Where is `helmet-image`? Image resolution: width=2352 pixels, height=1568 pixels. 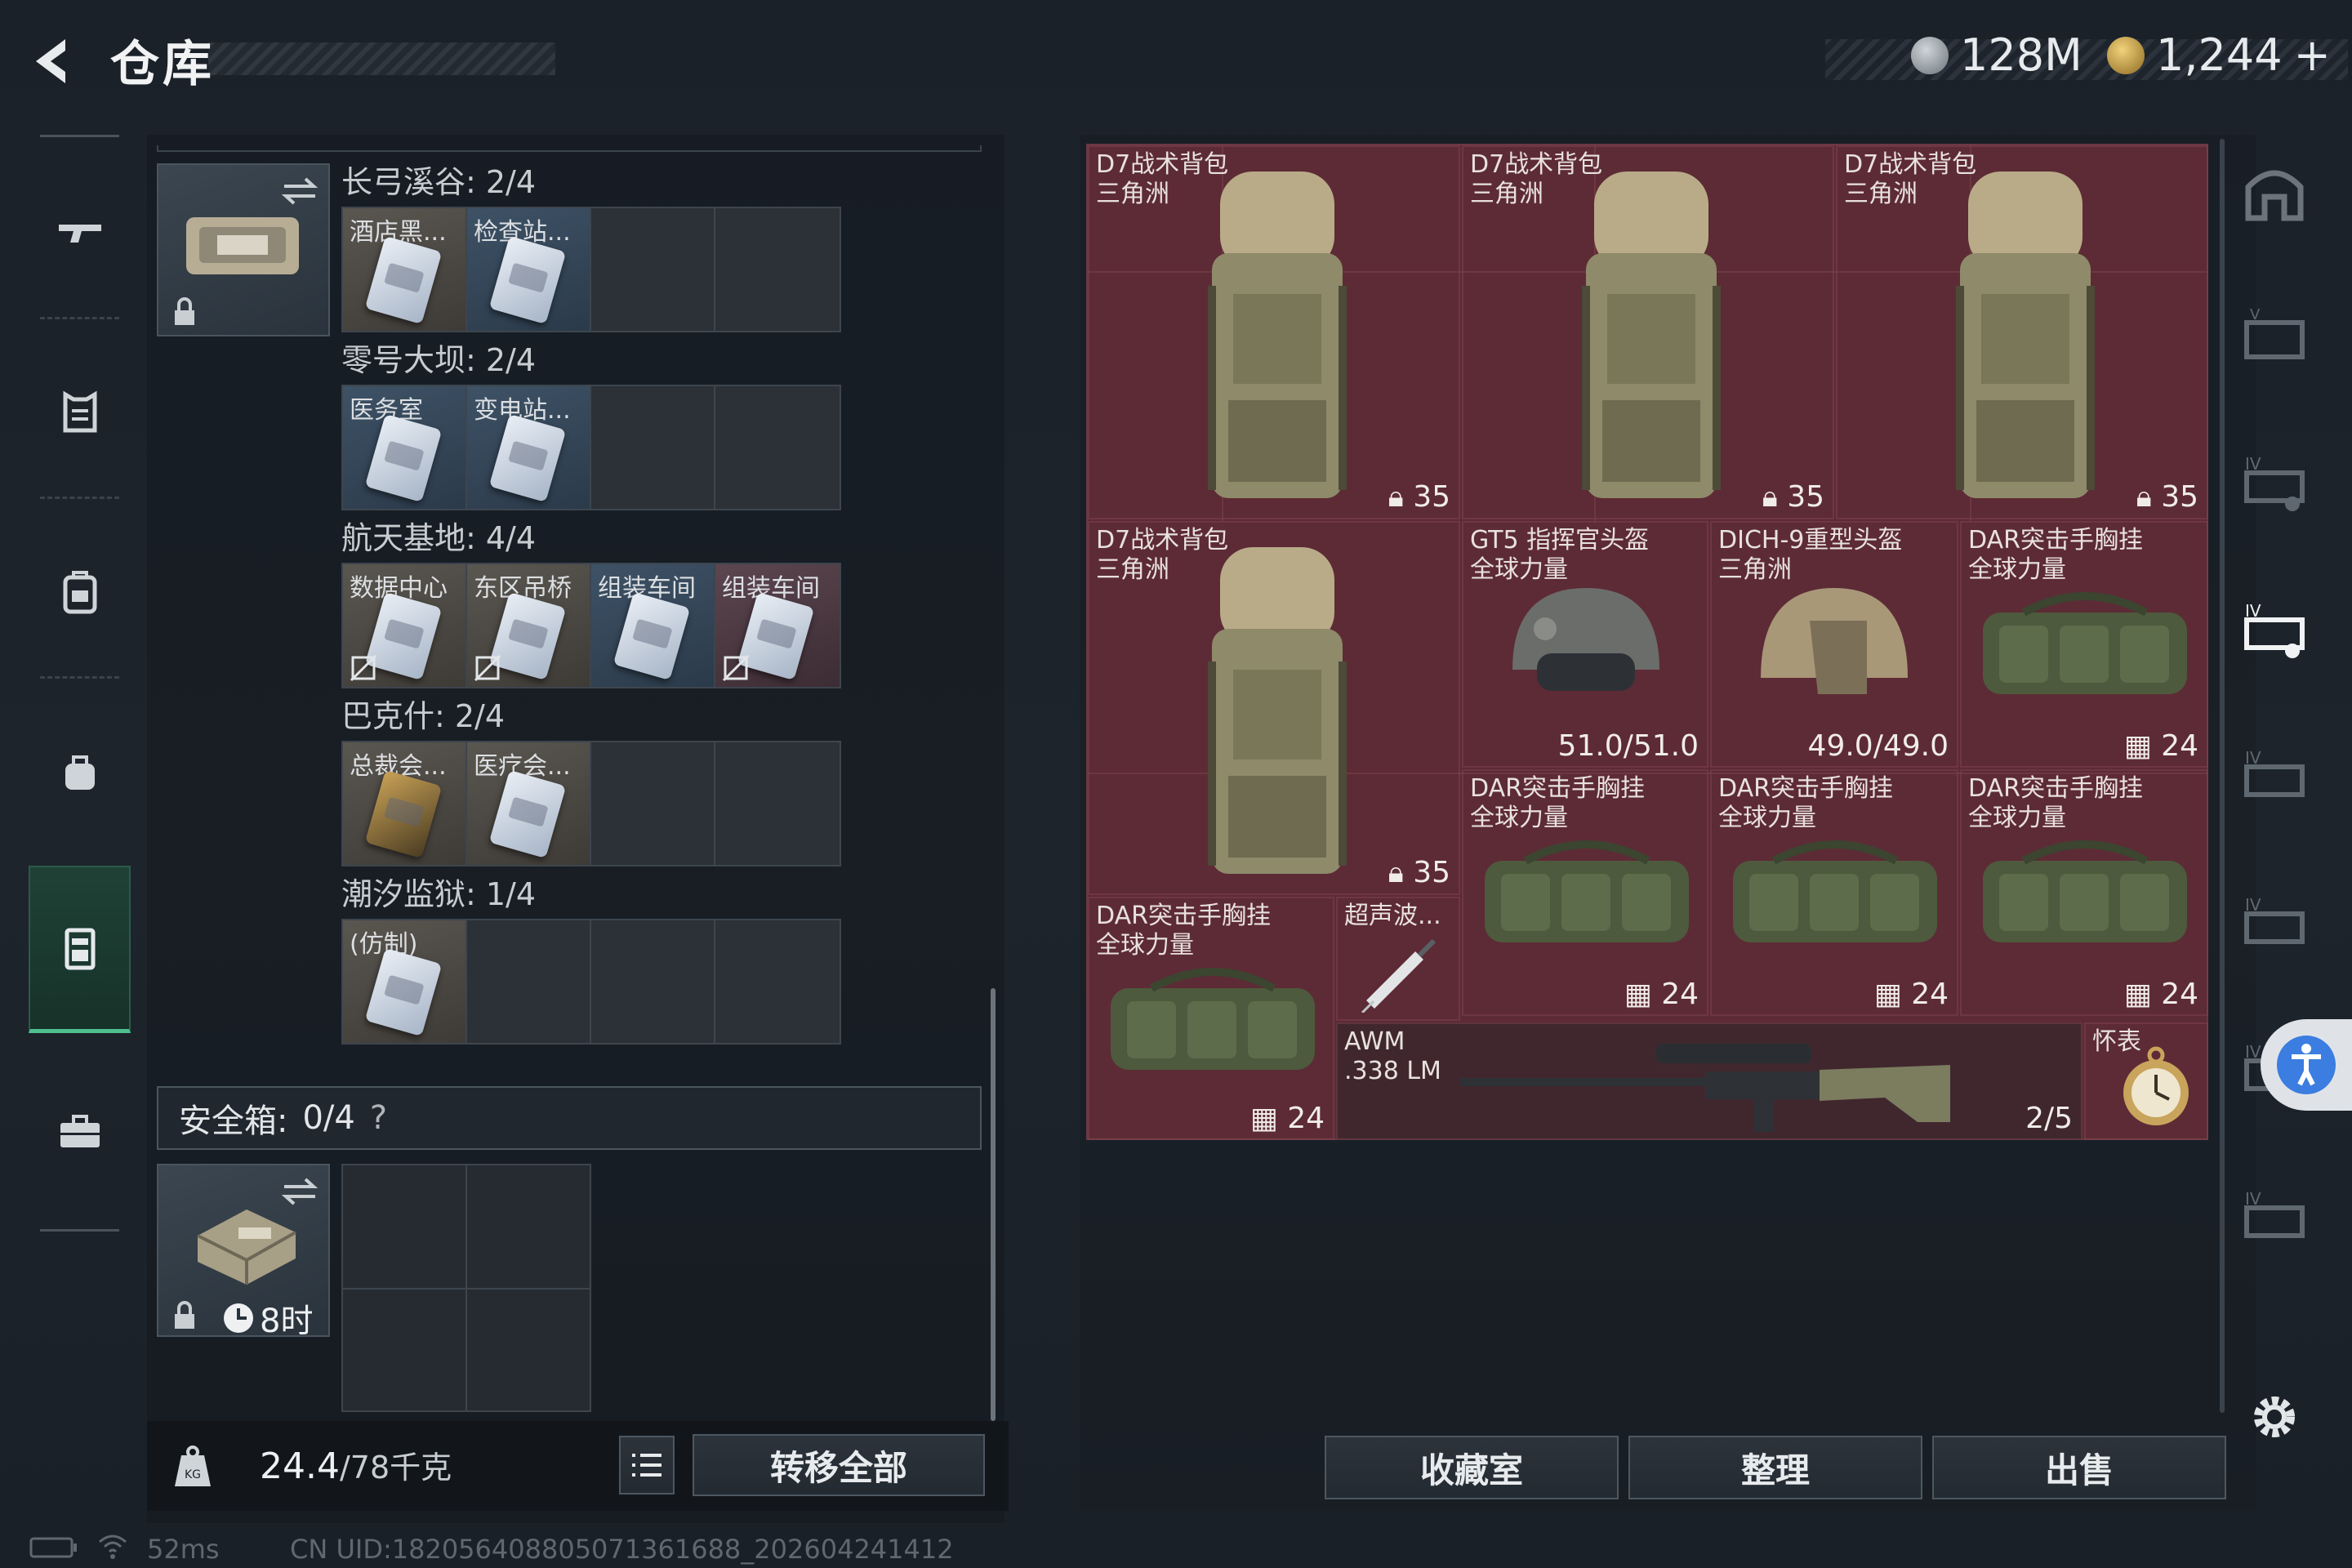
helmet-image is located at coordinates (1834, 641).